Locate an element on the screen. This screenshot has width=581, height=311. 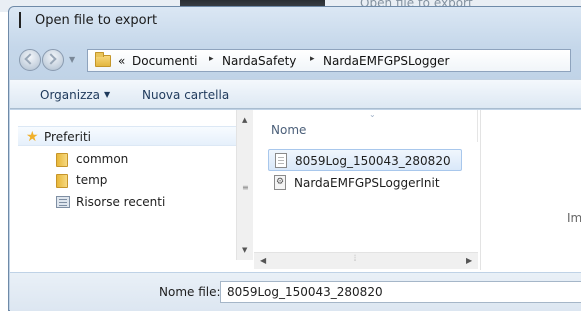
preview-text: Imp is located at coordinates (574, 218).